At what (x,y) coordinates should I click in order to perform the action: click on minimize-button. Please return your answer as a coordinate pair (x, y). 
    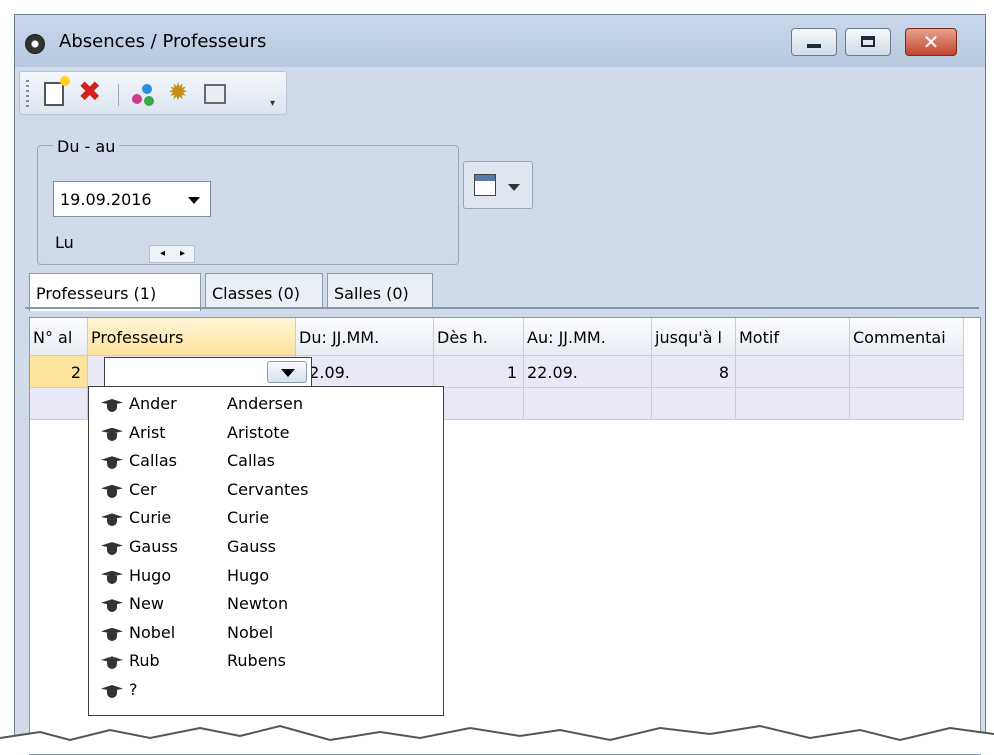
    Looking at the image, I should click on (814, 42).